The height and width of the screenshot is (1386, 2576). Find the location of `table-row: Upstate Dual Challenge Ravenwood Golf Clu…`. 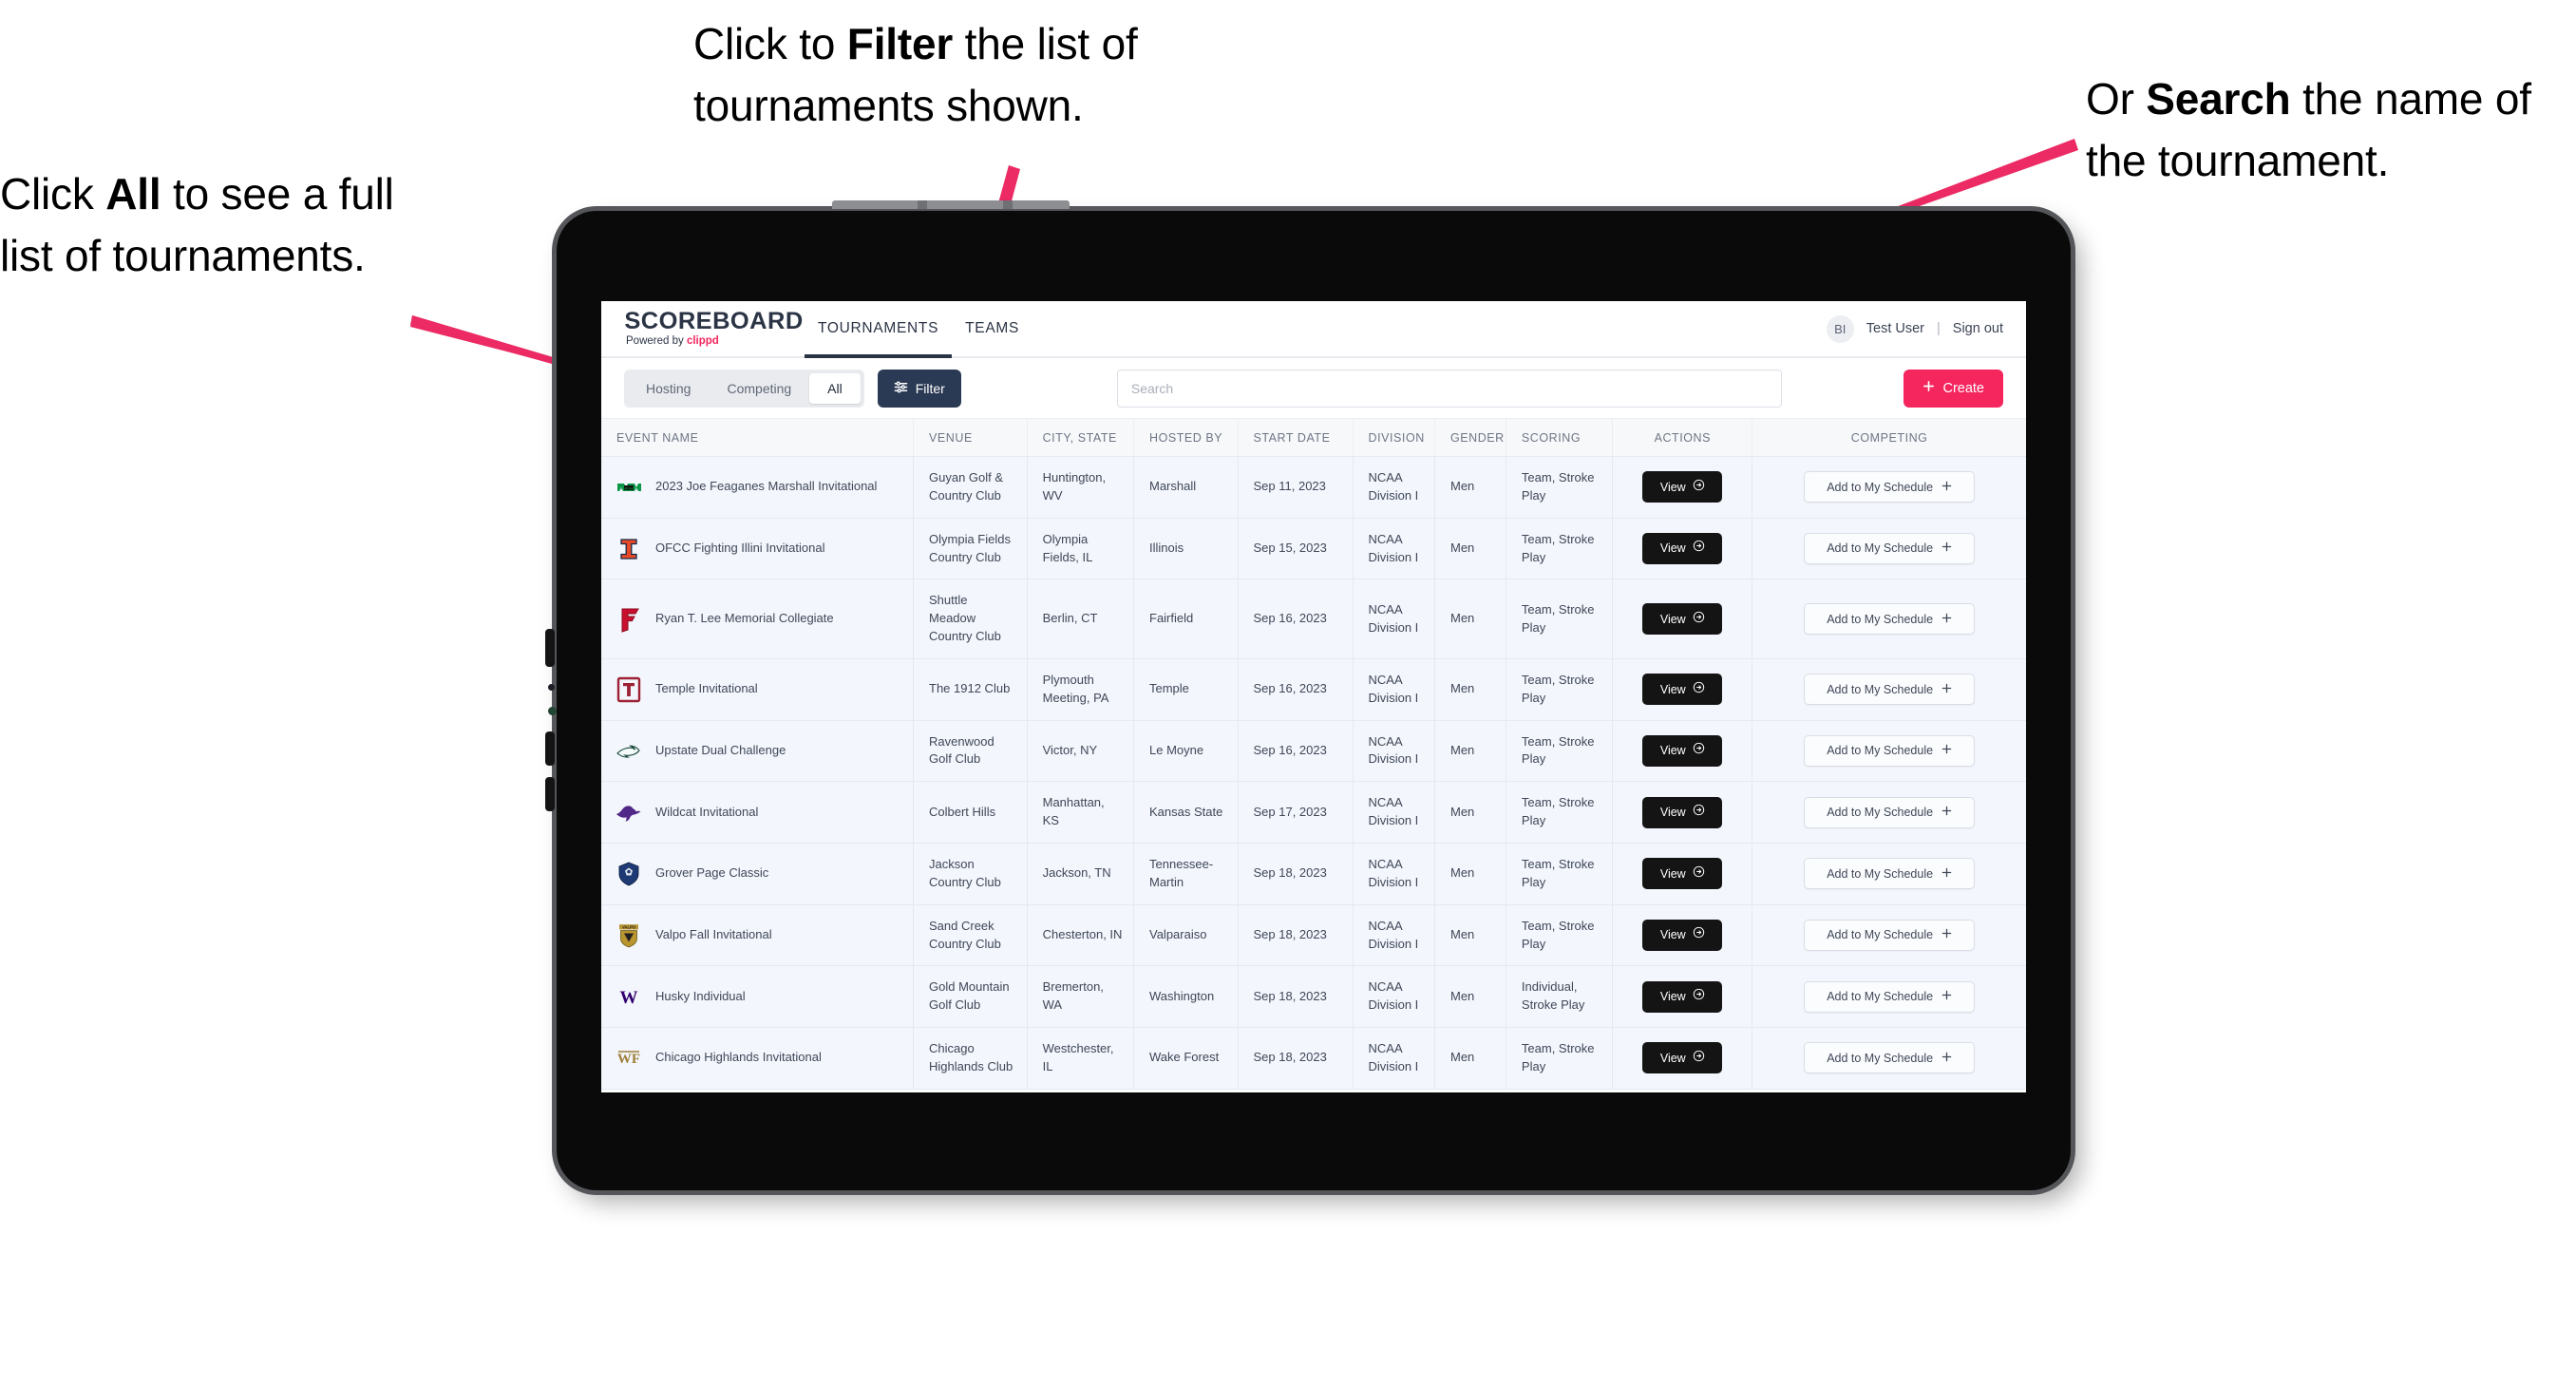

table-row: Upstate Dual Challenge Ravenwood Golf Clu… is located at coordinates (1313, 751).